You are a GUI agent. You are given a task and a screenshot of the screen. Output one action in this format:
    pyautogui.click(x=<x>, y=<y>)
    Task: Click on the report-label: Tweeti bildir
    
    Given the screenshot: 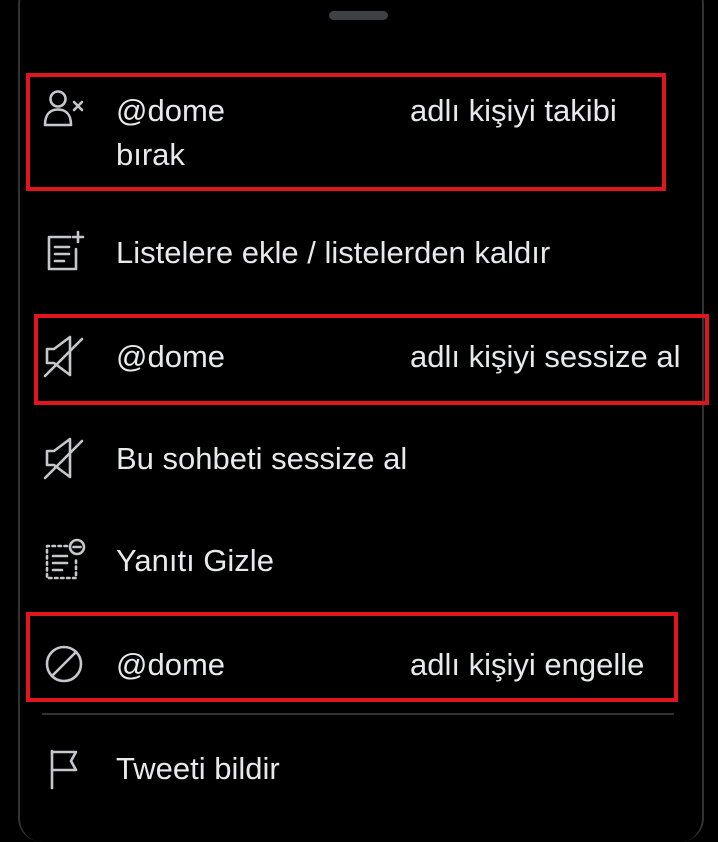 What is the action you would take?
    pyautogui.click(x=198, y=768)
    